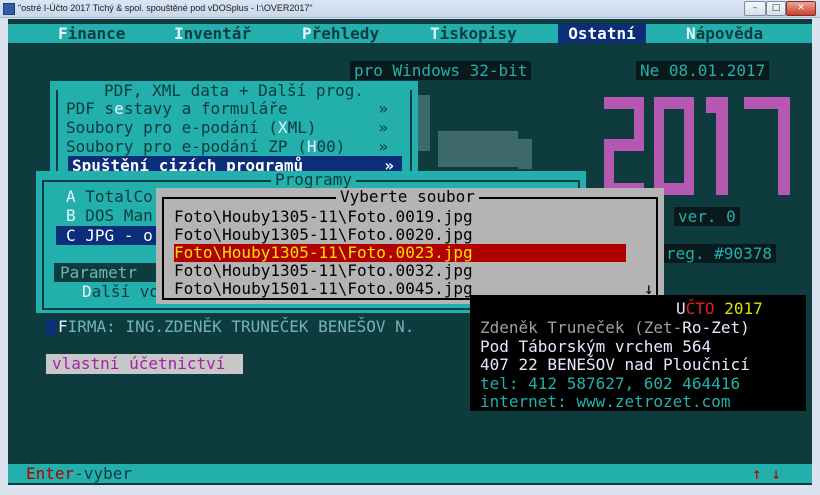 The width and height of the screenshot is (820, 495). Describe the element at coordinates (699, 146) in the screenshot. I see `year-logo-2017` at that location.